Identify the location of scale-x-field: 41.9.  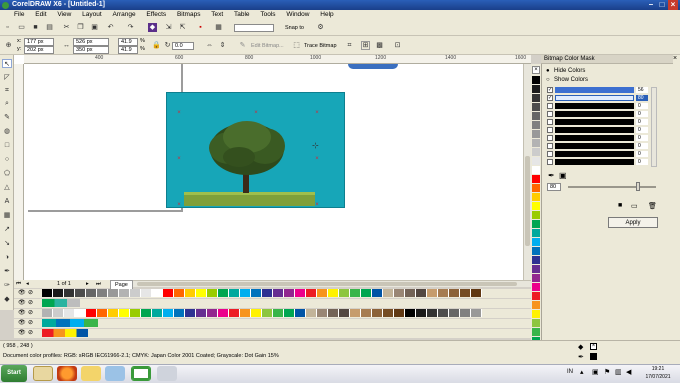
(128, 42).